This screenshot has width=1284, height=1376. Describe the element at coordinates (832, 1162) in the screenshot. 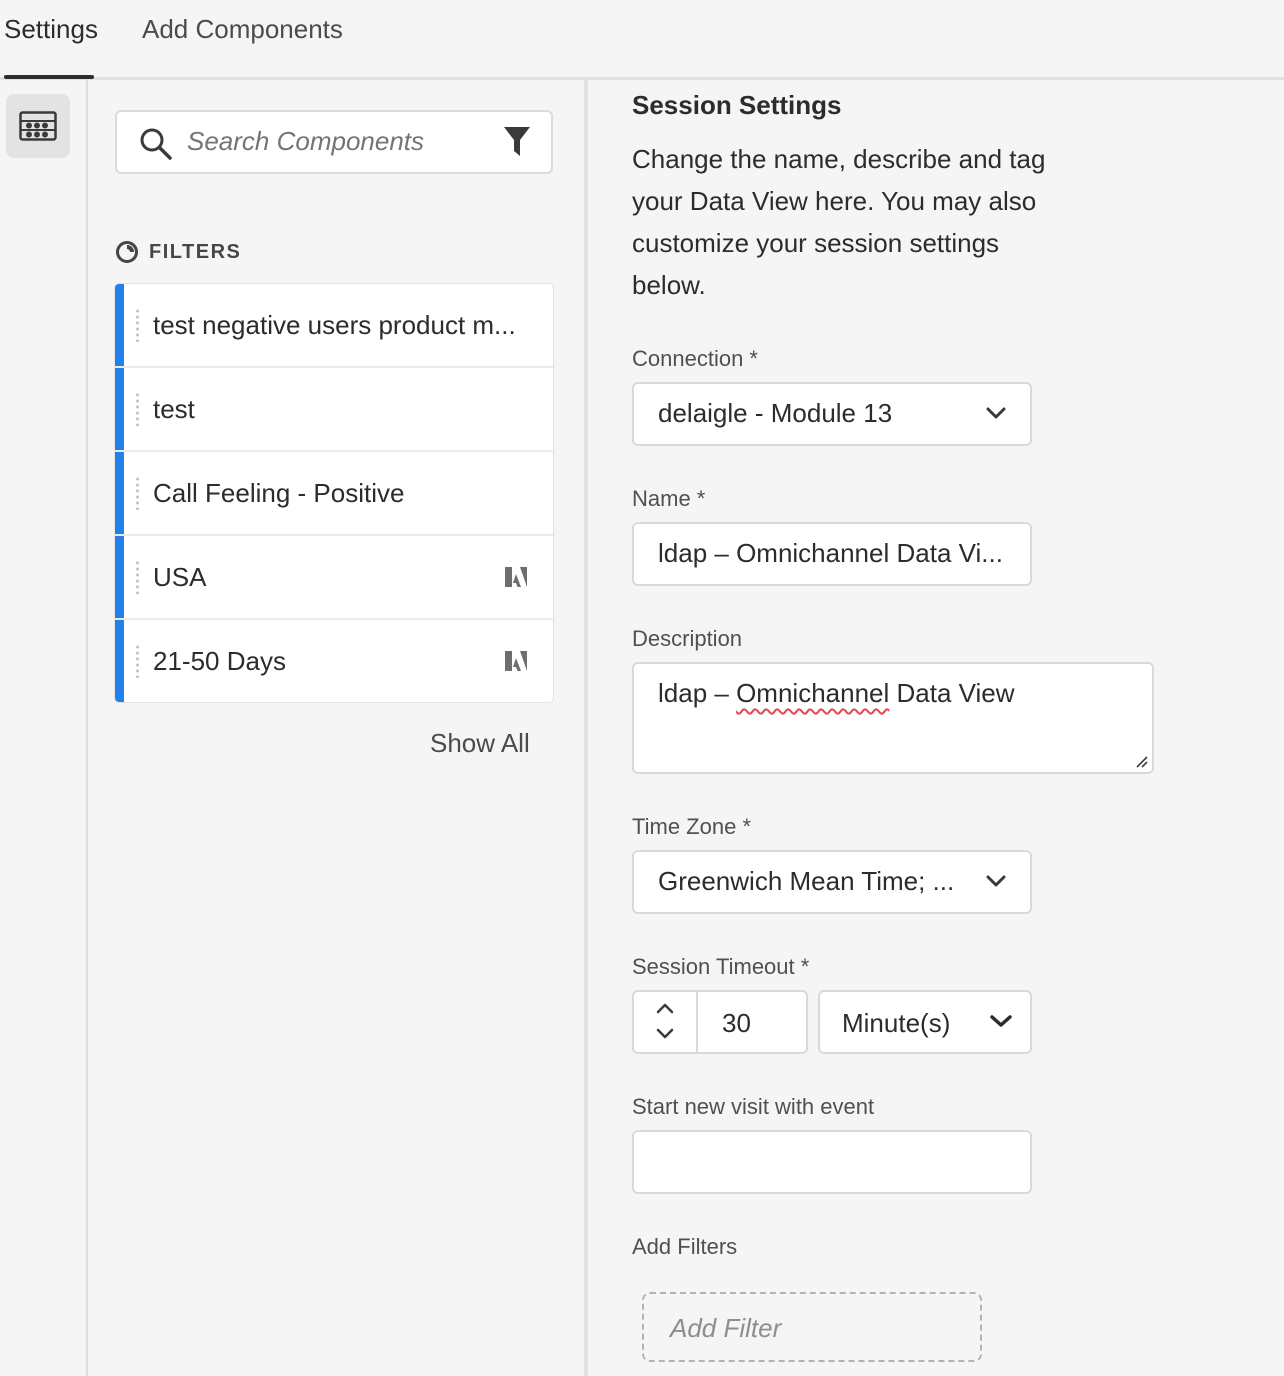

I see `start-event-field` at that location.